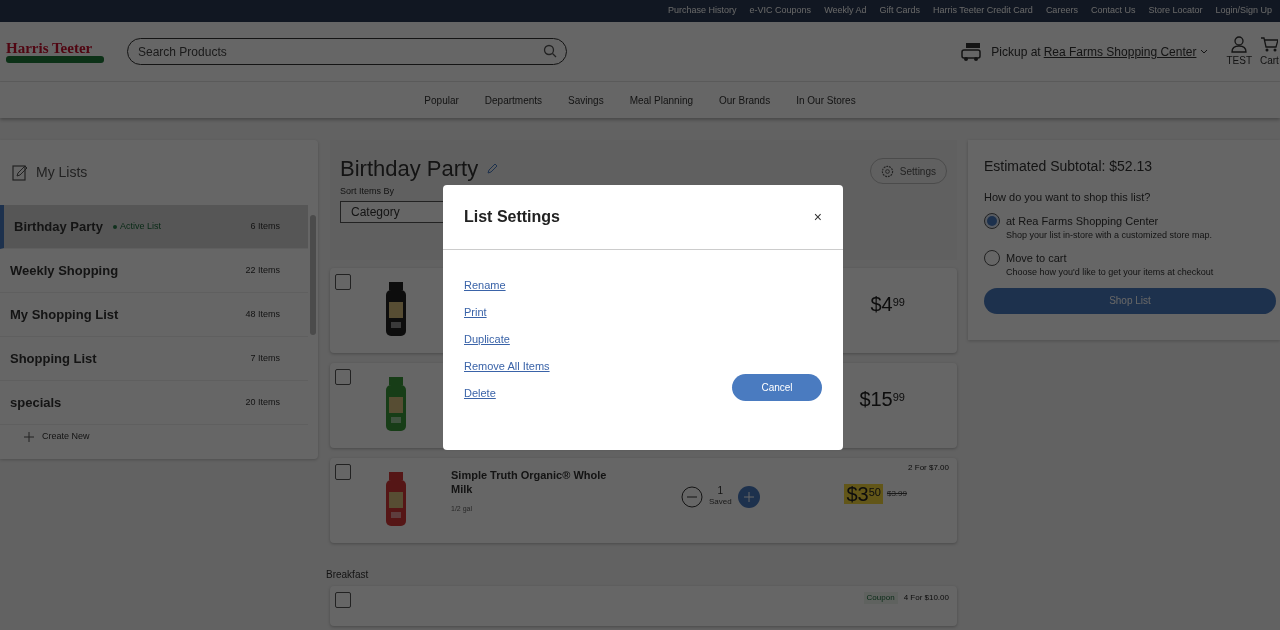  What do you see at coordinates (826, 100) in the screenshot?
I see `nav-link: In Our Stores` at bounding box center [826, 100].